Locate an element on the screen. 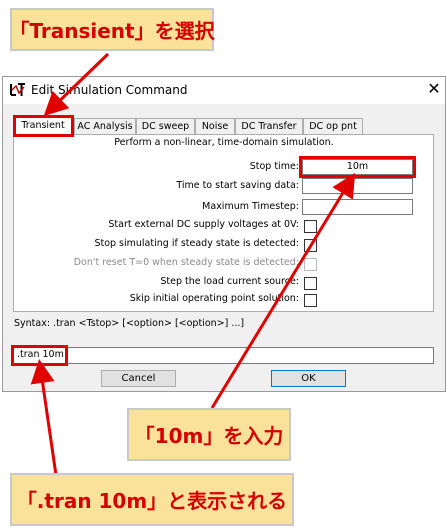  stop-time-label: Stop time: is located at coordinates (274, 166).